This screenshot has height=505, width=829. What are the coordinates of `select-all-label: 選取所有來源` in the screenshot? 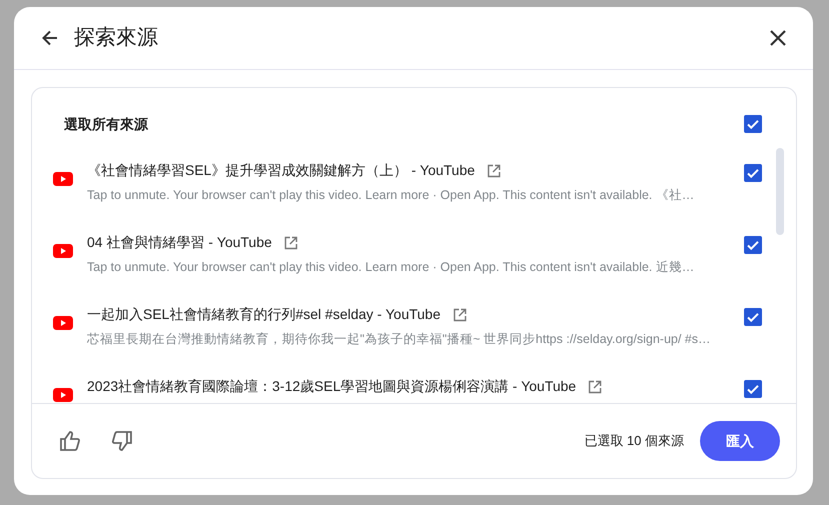 It's located at (106, 124).